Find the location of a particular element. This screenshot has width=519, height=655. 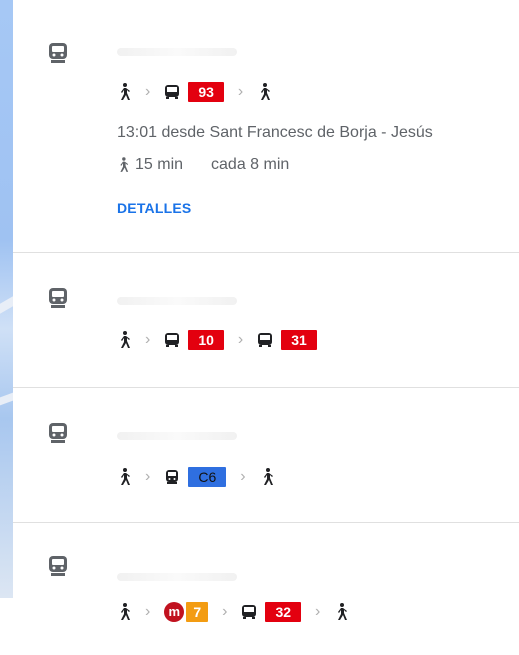

route-steps: › C6 › is located at coordinates (195, 477).